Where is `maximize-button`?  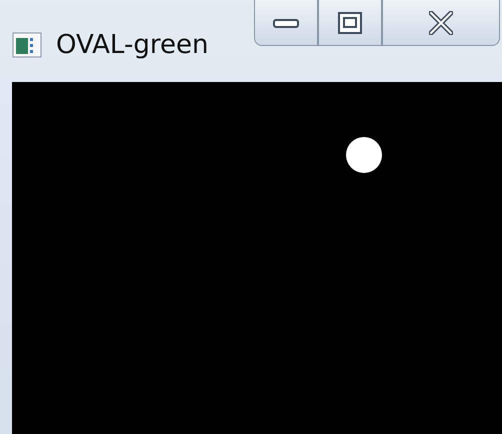 maximize-button is located at coordinates (350, 23).